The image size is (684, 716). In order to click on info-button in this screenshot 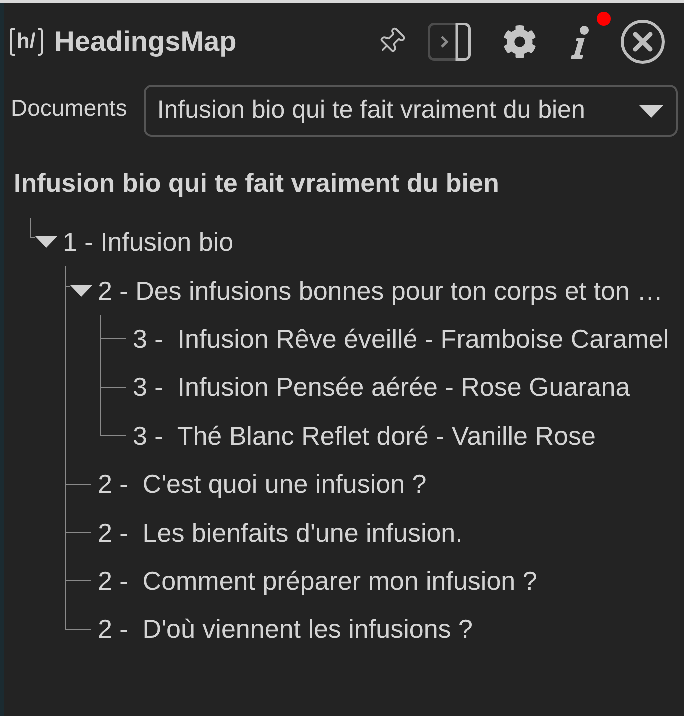, I will do `click(579, 42)`.